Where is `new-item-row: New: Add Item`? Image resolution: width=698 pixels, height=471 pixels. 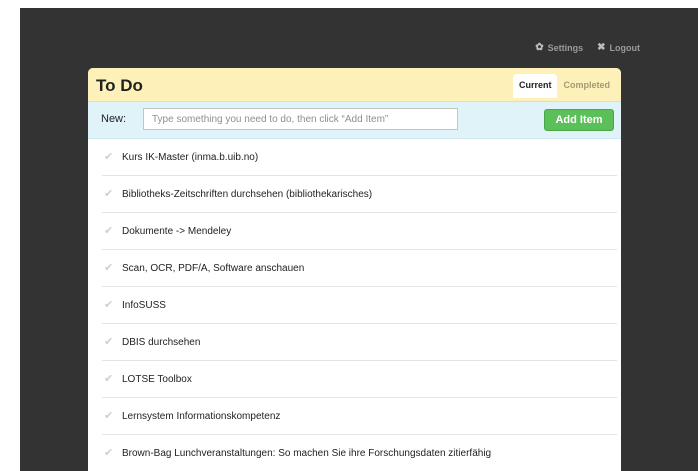
new-item-row: New: Add Item is located at coordinates (354, 120).